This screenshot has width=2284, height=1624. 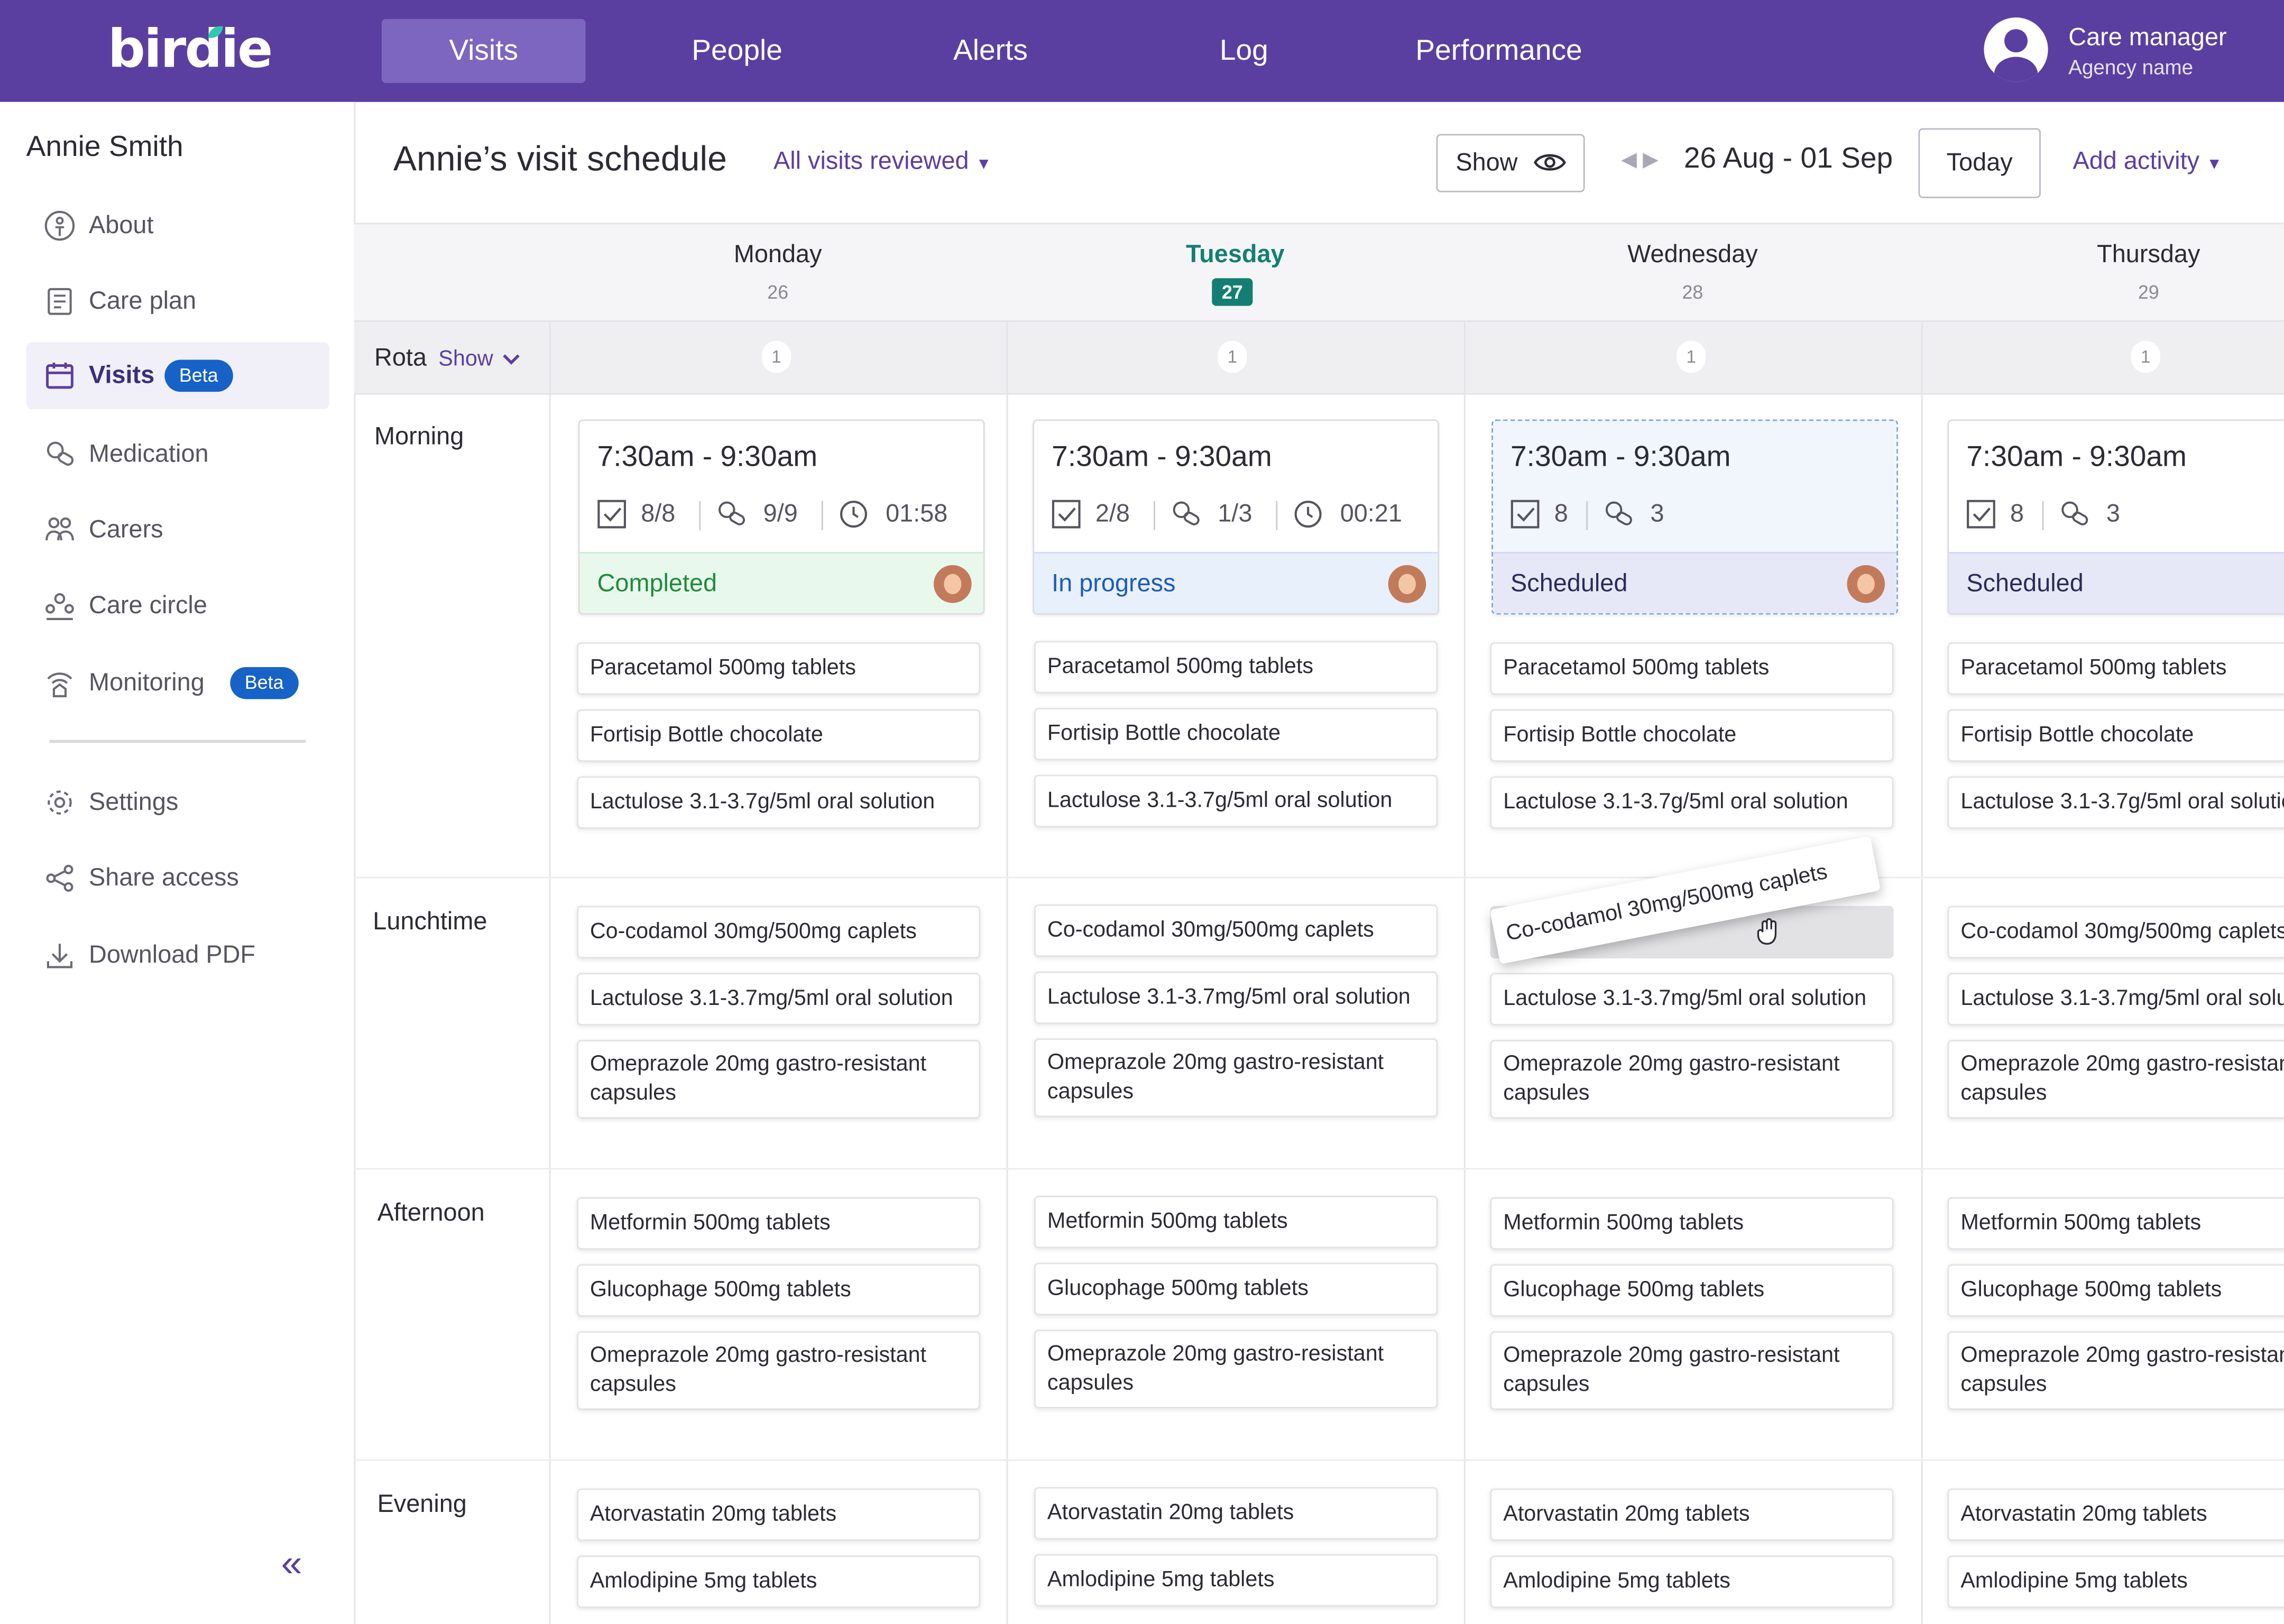 What do you see at coordinates (1232, 356) in the screenshot?
I see `rota-count-tuesday: 1` at bounding box center [1232, 356].